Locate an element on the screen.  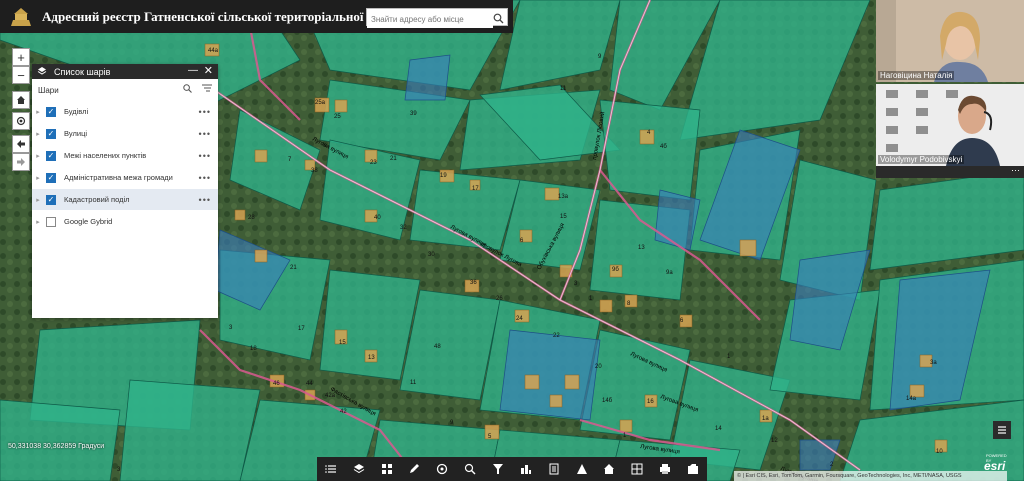
measure-icon is located at coordinates (470, 469).